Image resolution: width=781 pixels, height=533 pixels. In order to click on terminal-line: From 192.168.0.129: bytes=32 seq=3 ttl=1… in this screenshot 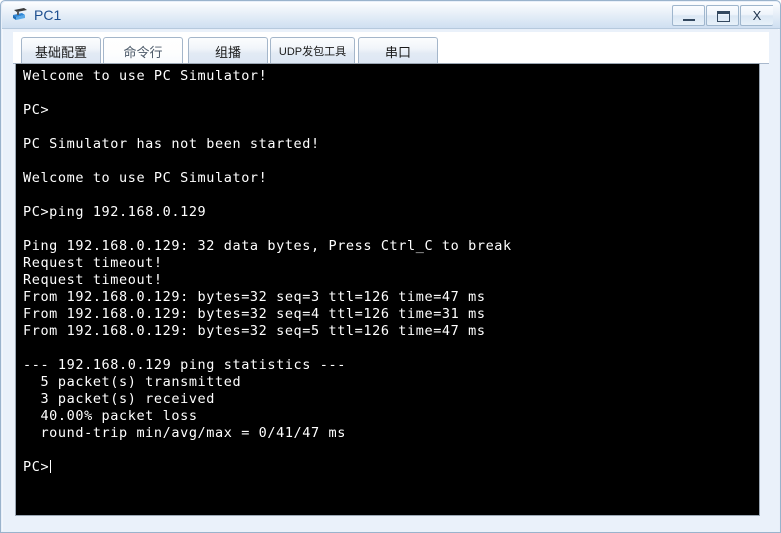, I will do `click(254, 297)`.